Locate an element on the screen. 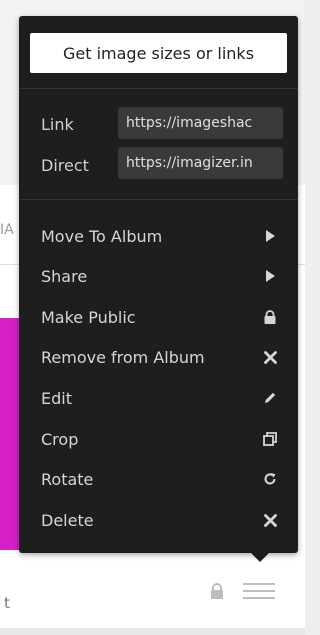 The width and height of the screenshot is (320, 635). hamburger-menu-button is located at coordinates (259, 591).